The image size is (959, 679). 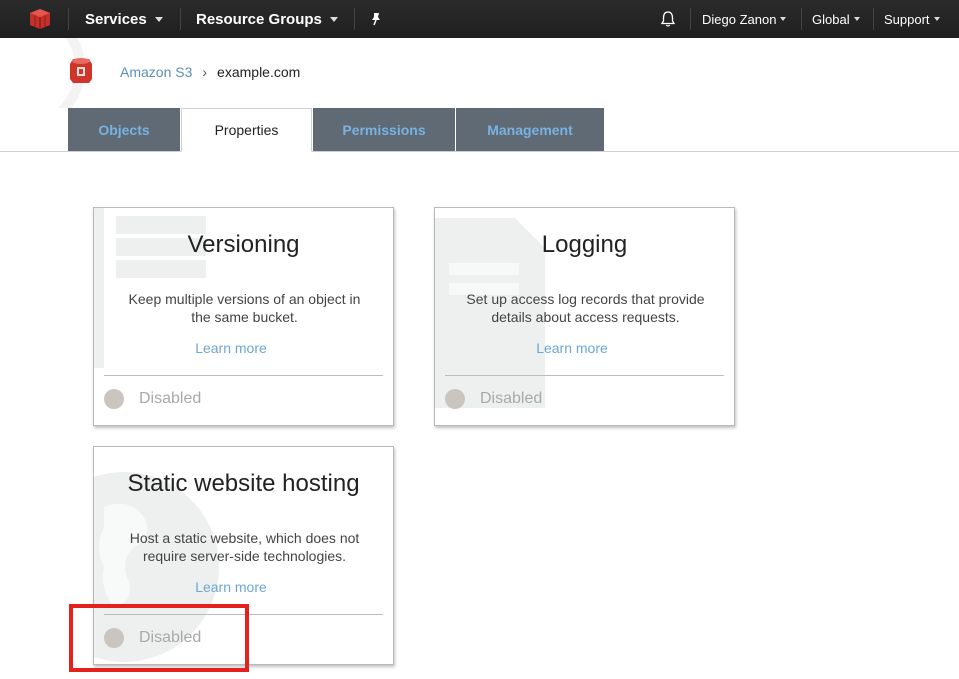 What do you see at coordinates (40, 19) in the screenshot?
I see `aws-logo-icon` at bounding box center [40, 19].